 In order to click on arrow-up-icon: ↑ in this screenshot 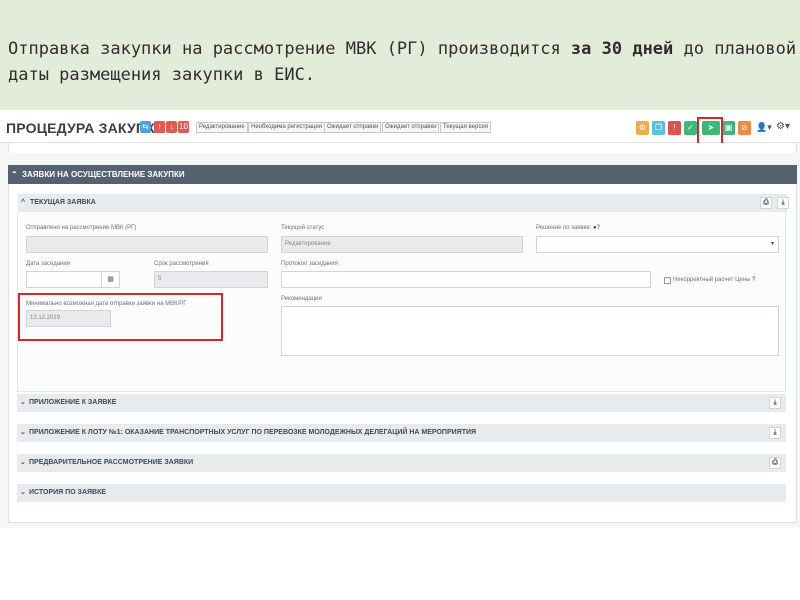, I will do `click(159, 127)`.